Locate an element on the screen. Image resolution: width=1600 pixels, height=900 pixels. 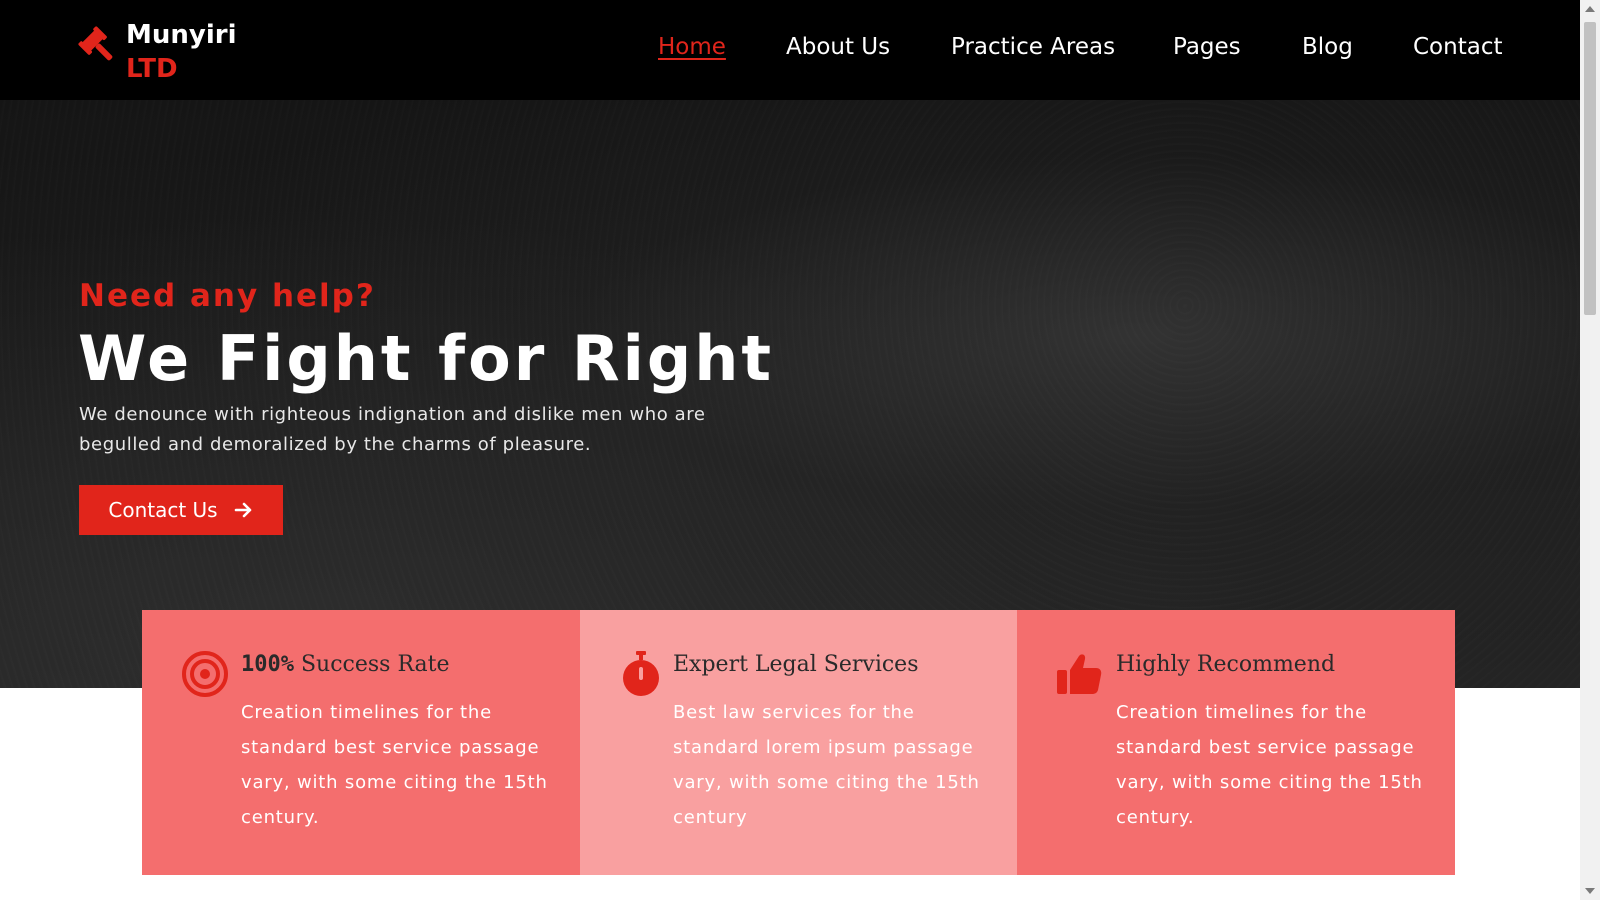
feature-title: Expert Legal Services is located at coordinates (796, 664).